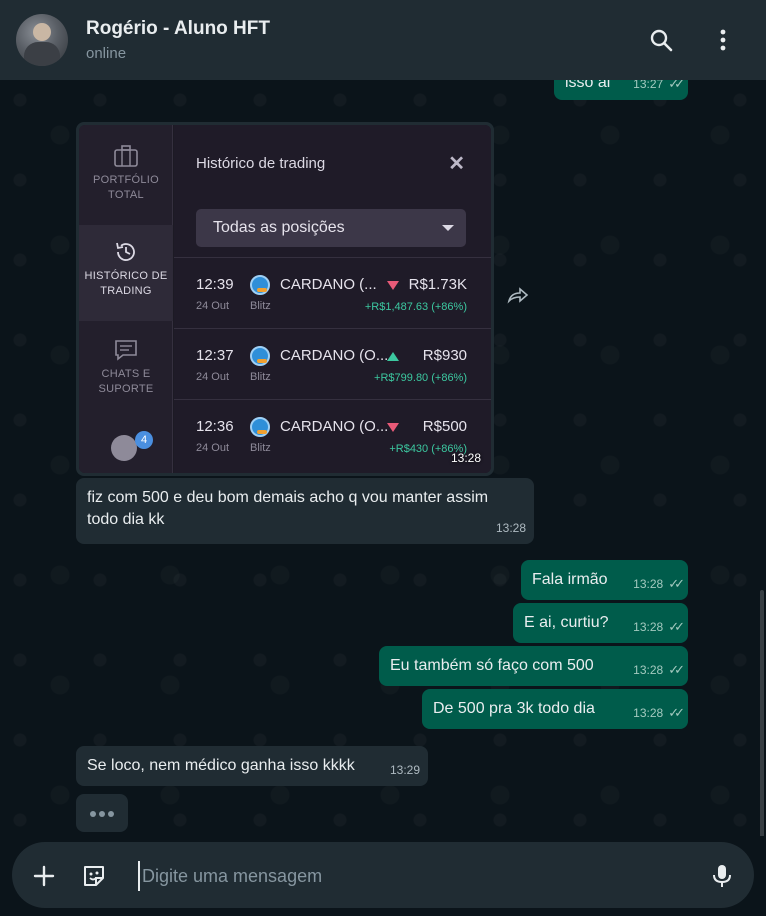 The width and height of the screenshot is (766, 916). Describe the element at coordinates (444, 426) in the screenshot. I see `trade-amount: R$500` at that location.